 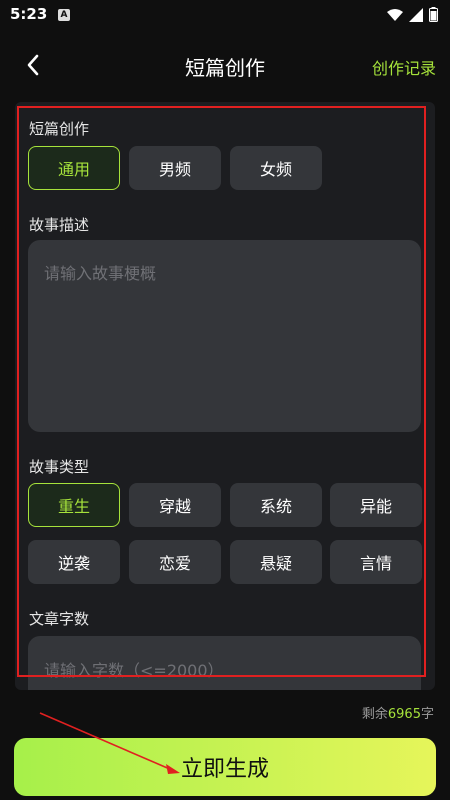 I want to click on description-label: 故事描述, so click(x=59, y=225).